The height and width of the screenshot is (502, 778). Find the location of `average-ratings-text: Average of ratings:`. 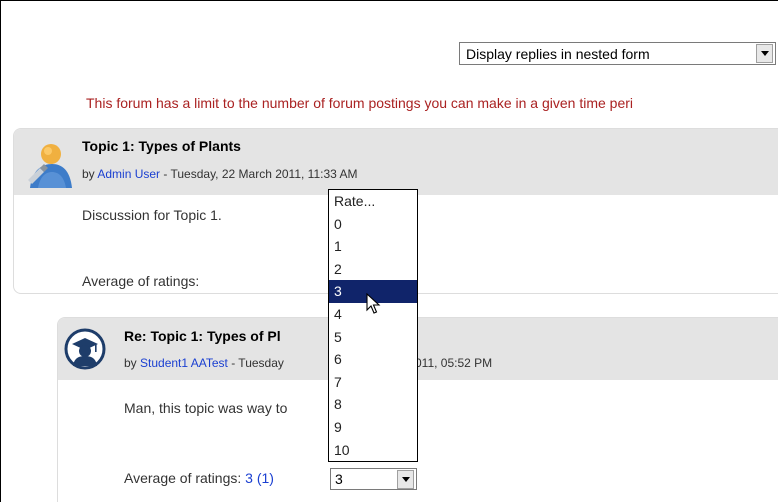

average-ratings-text: Average of ratings: is located at coordinates (185, 478).